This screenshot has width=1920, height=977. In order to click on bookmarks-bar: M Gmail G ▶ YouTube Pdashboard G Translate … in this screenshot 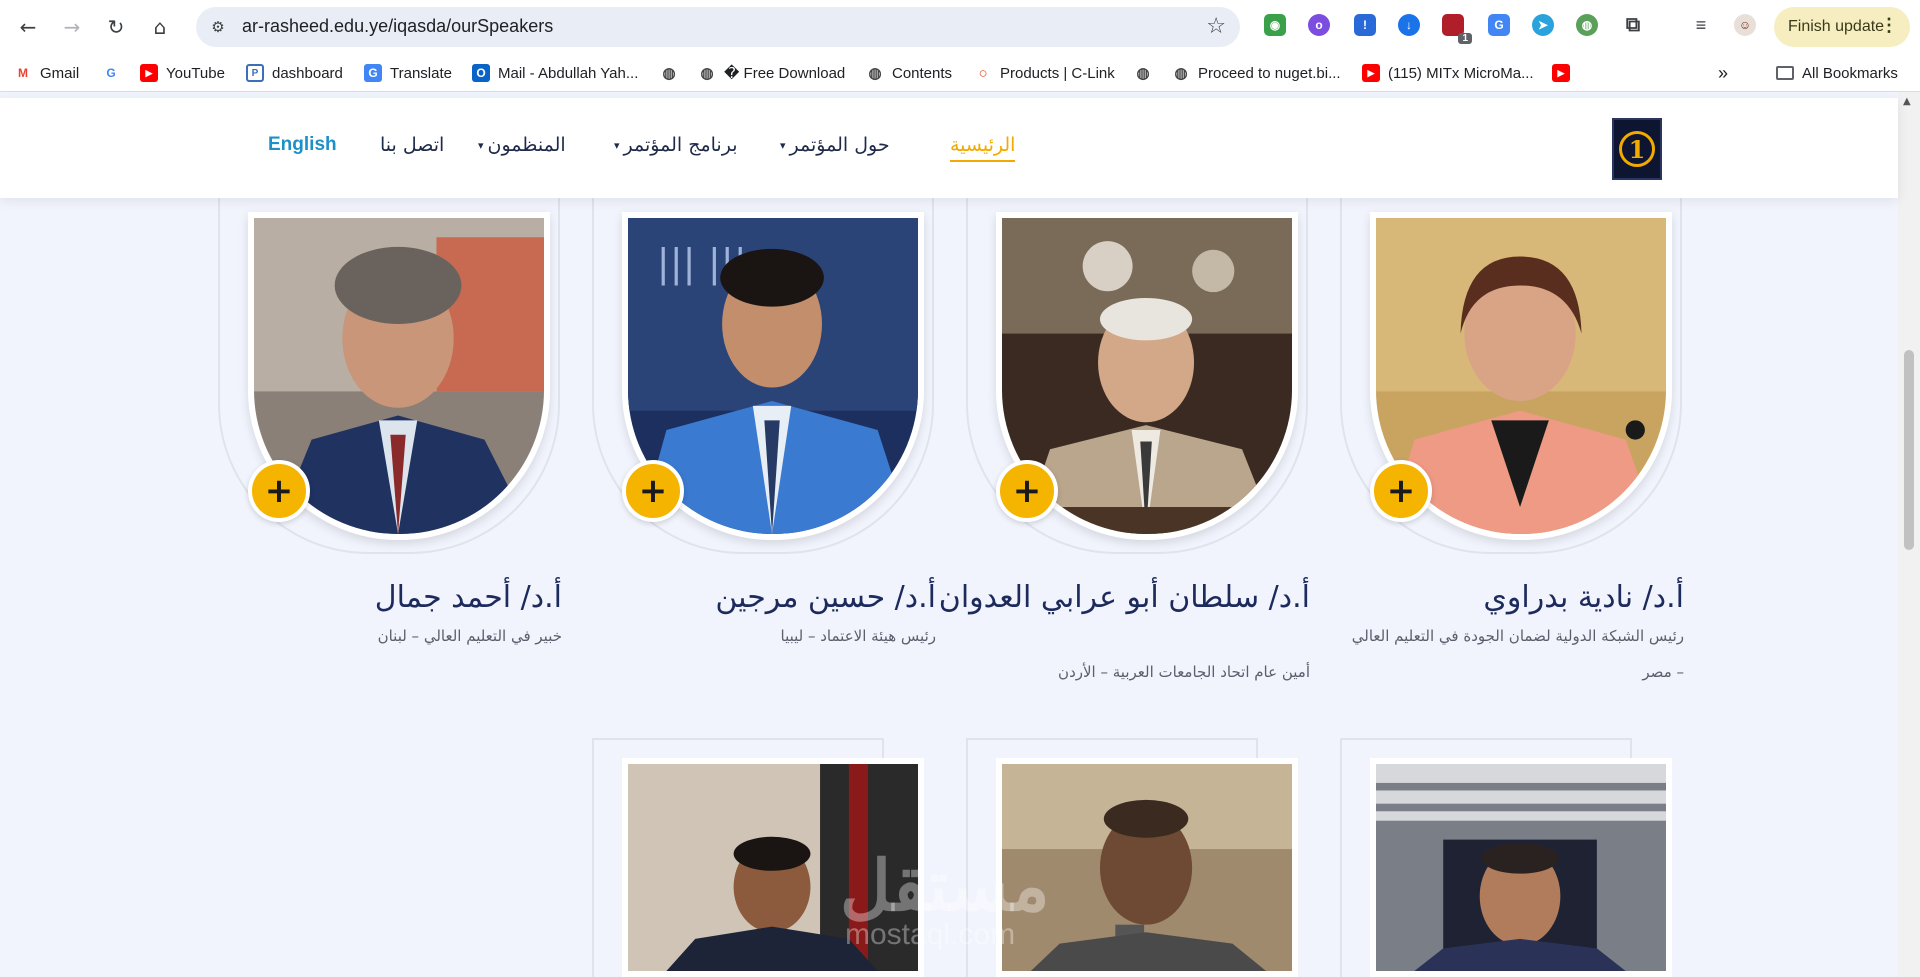, I will do `click(960, 73)`.